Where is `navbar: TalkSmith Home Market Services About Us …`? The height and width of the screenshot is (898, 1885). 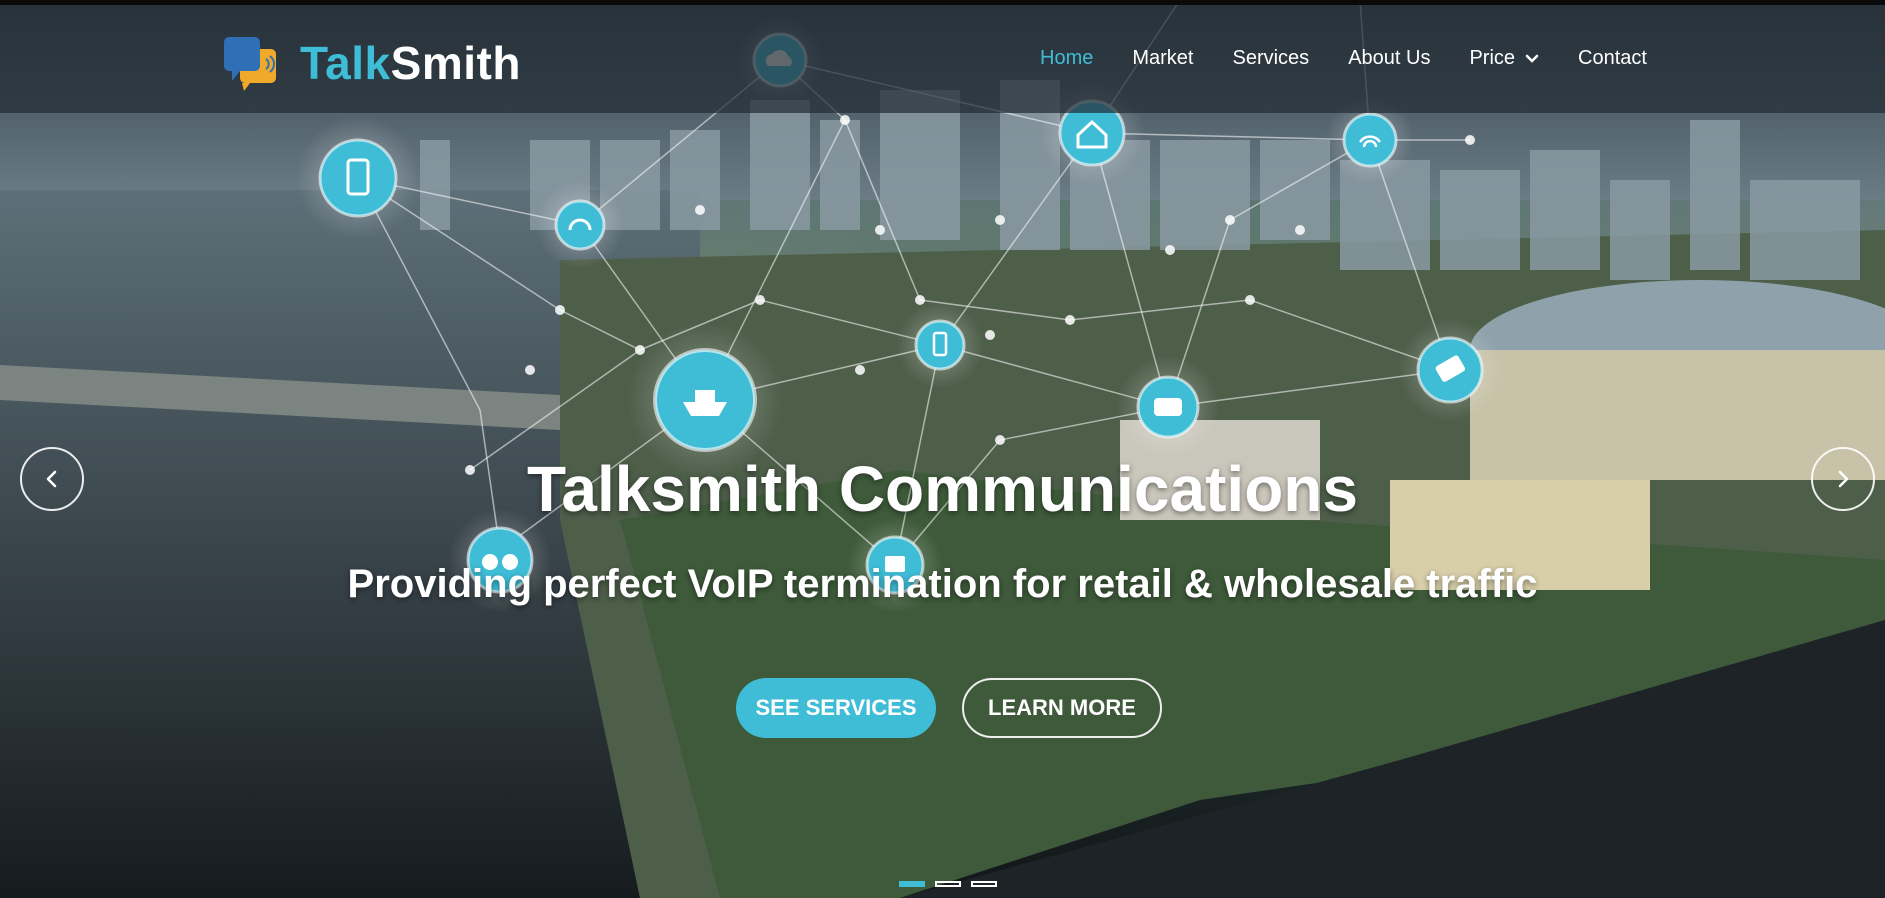
navbar: TalkSmith Home Market Services About Us … is located at coordinates (942, 59).